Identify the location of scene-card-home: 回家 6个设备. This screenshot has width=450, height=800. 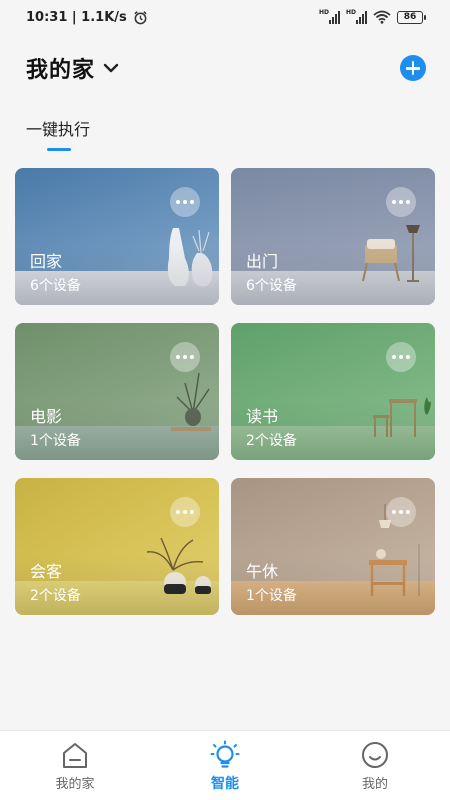
(117, 236).